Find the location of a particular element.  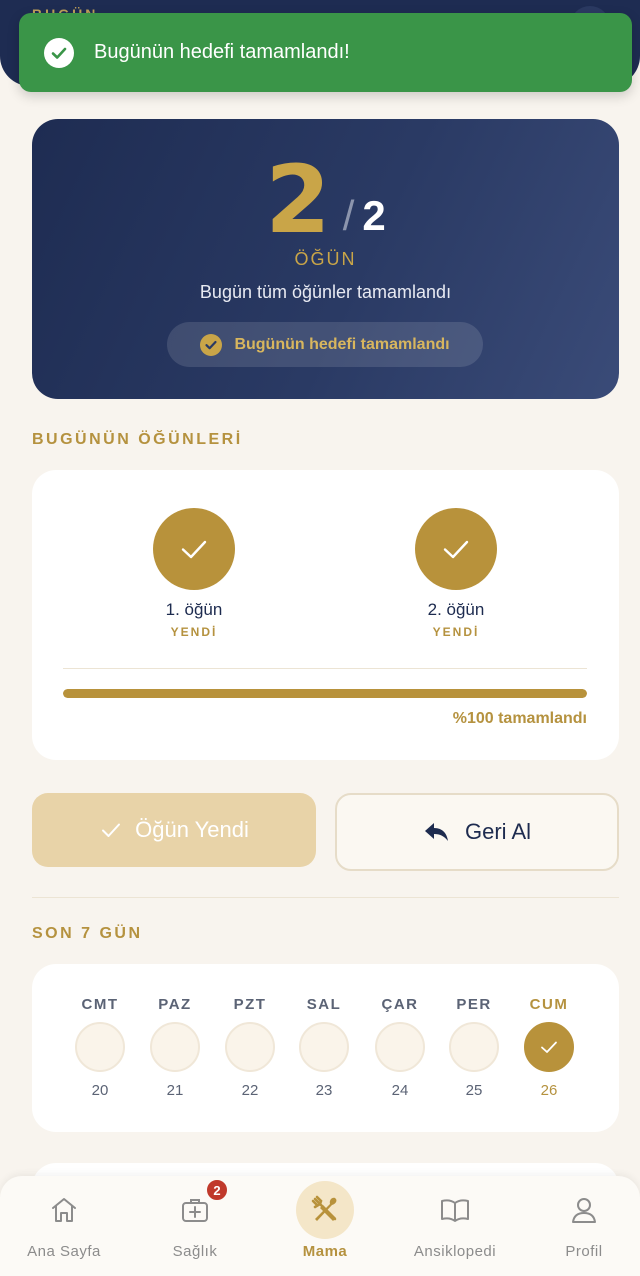

nav-label: Ana Sayfa is located at coordinates (64, 1251).